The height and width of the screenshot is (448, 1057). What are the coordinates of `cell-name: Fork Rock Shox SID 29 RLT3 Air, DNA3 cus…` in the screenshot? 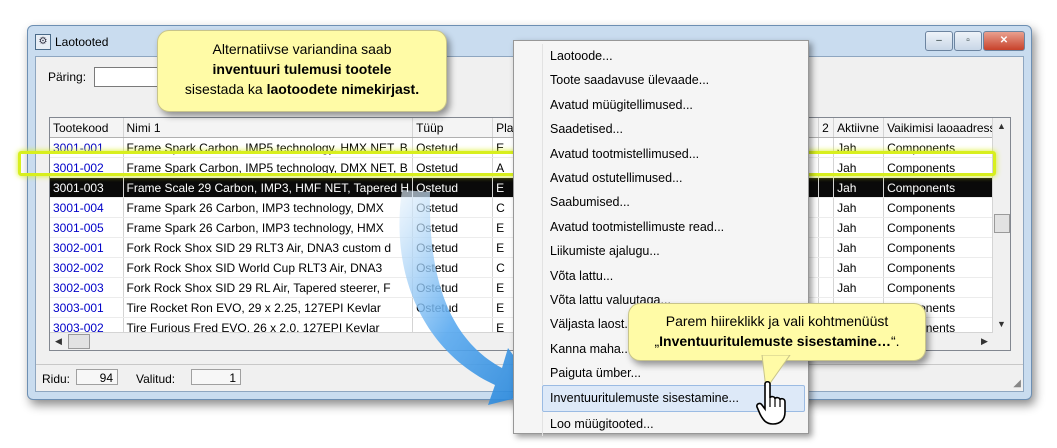 It's located at (268, 247).